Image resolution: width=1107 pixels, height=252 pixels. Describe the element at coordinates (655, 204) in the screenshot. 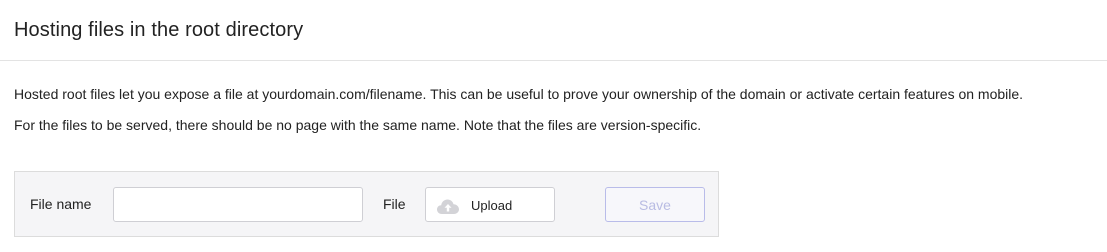

I see `save-button: Save` at that location.